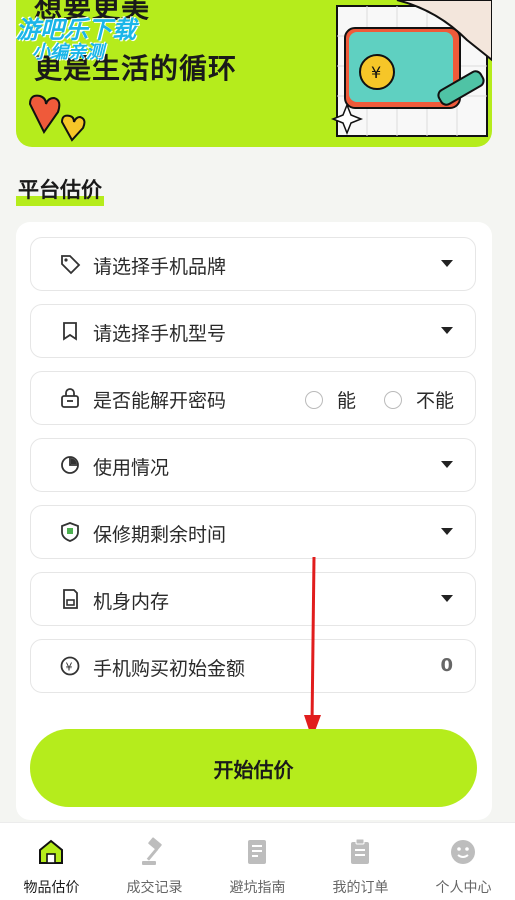  What do you see at coordinates (70, 465) in the screenshot?
I see `pie-chart-icon` at bounding box center [70, 465].